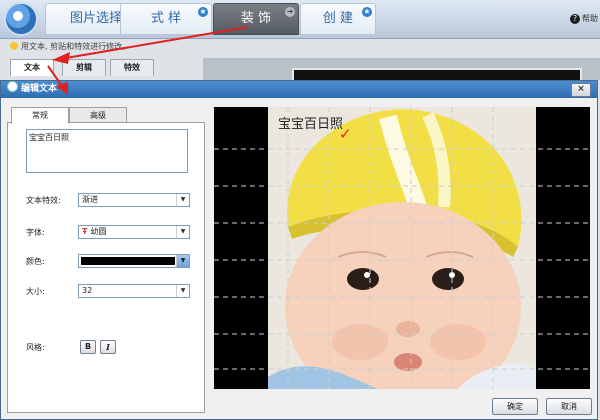  I want to click on tab-advanced: 高级, so click(98, 115).